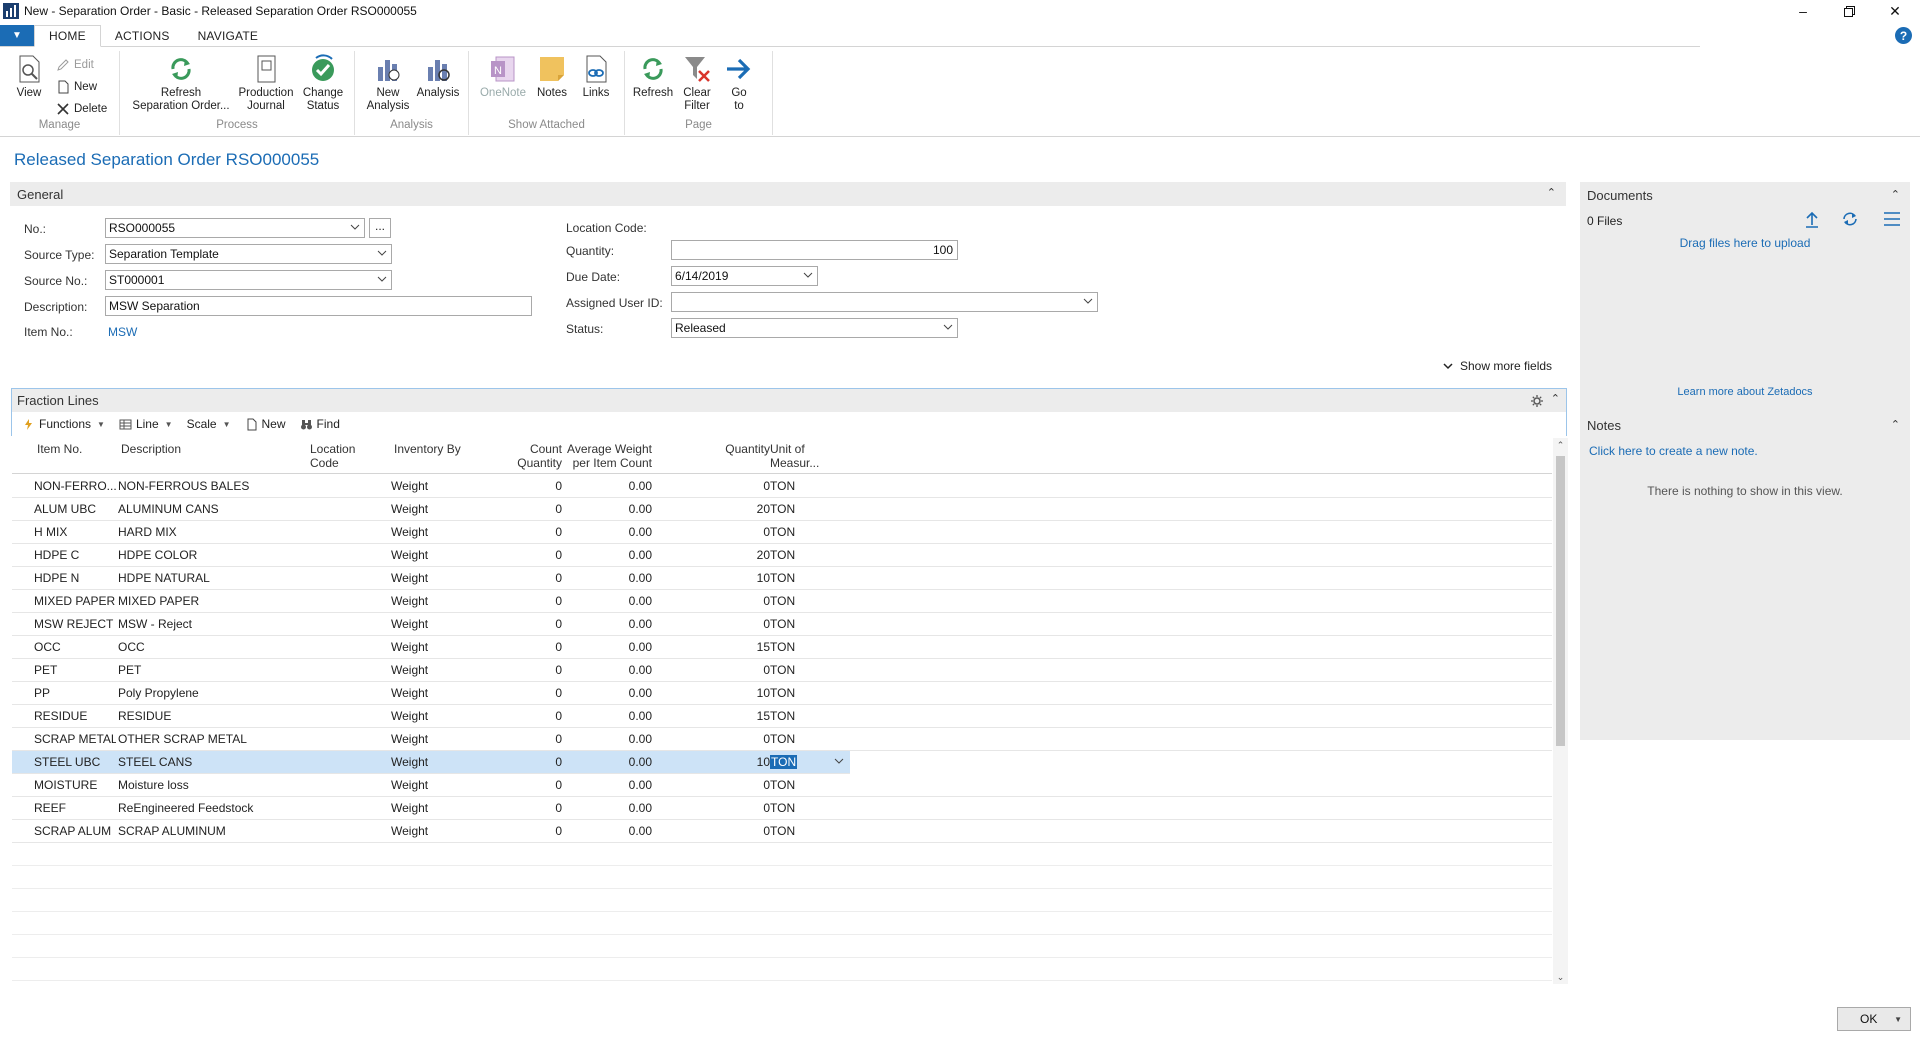  I want to click on clear-filter-button: Clear Filter, so click(697, 83).